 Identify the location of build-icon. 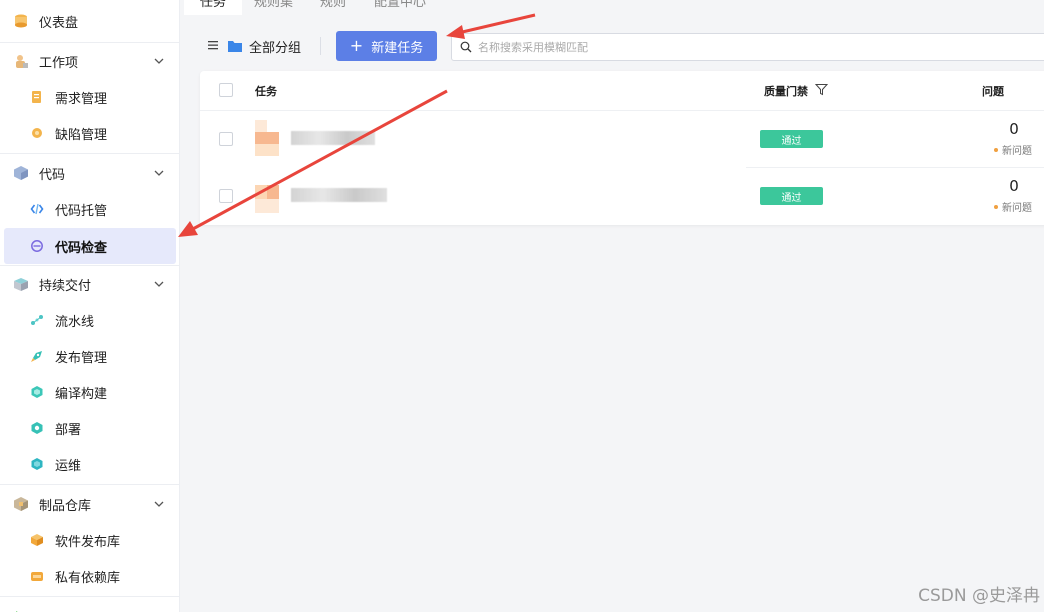
(37, 392).